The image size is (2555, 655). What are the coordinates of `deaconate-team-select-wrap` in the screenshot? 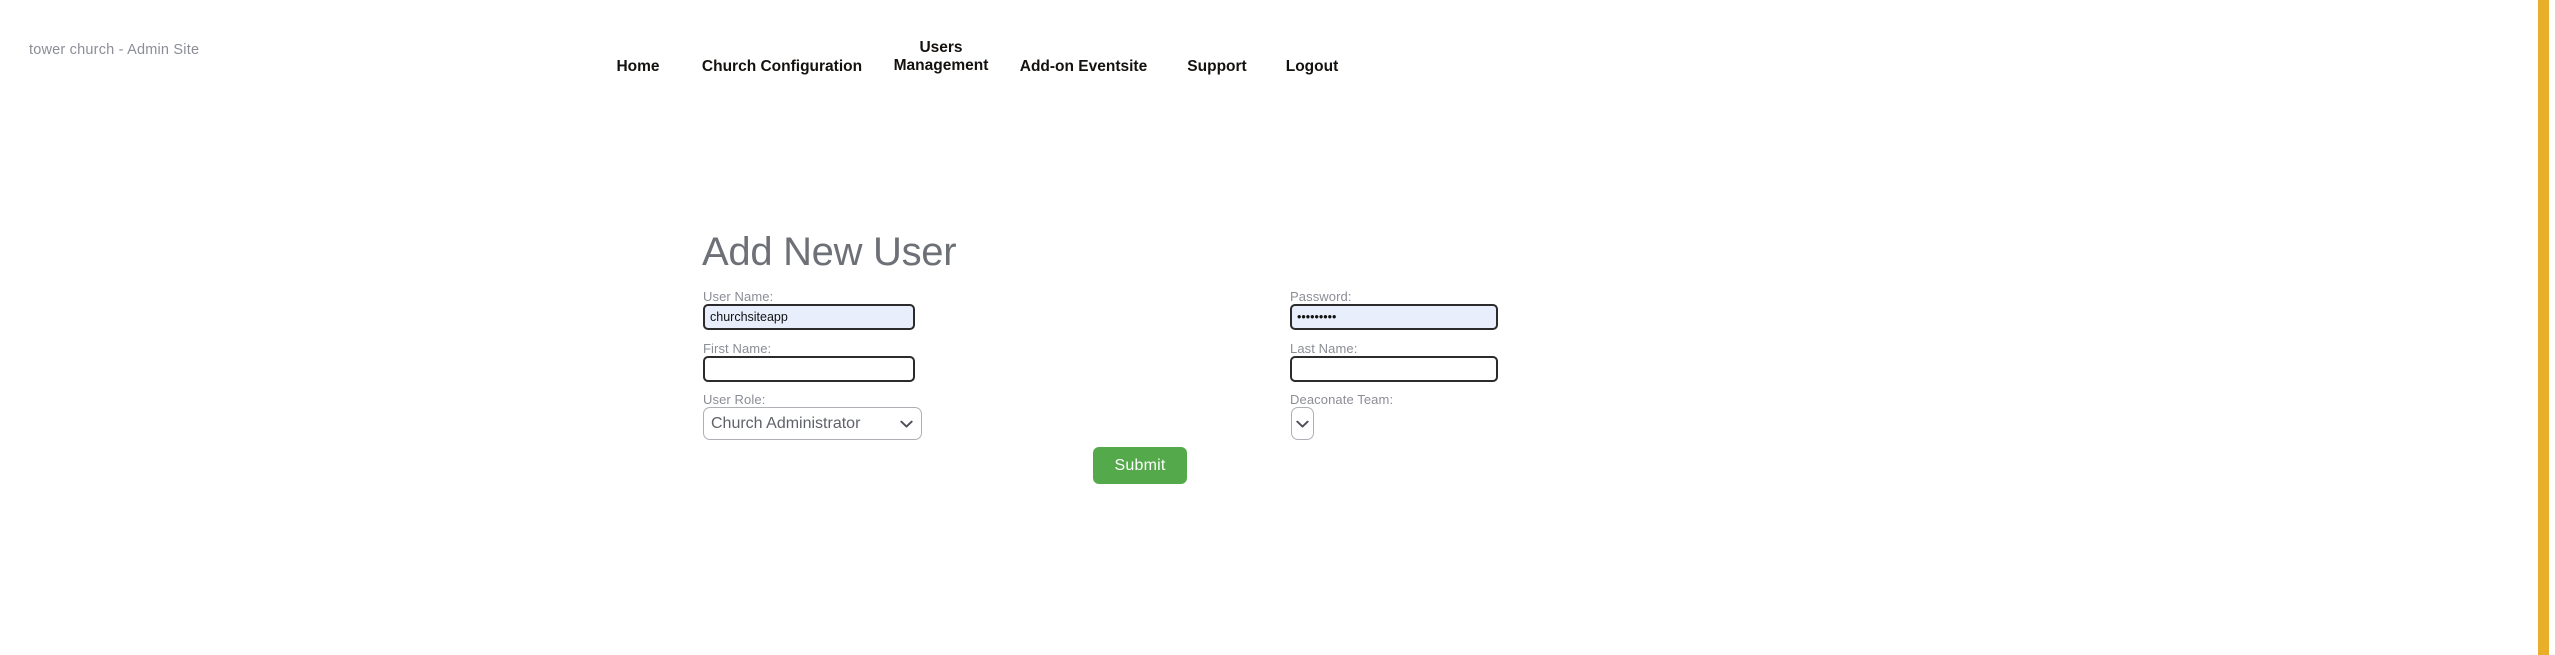 It's located at (1302, 423).